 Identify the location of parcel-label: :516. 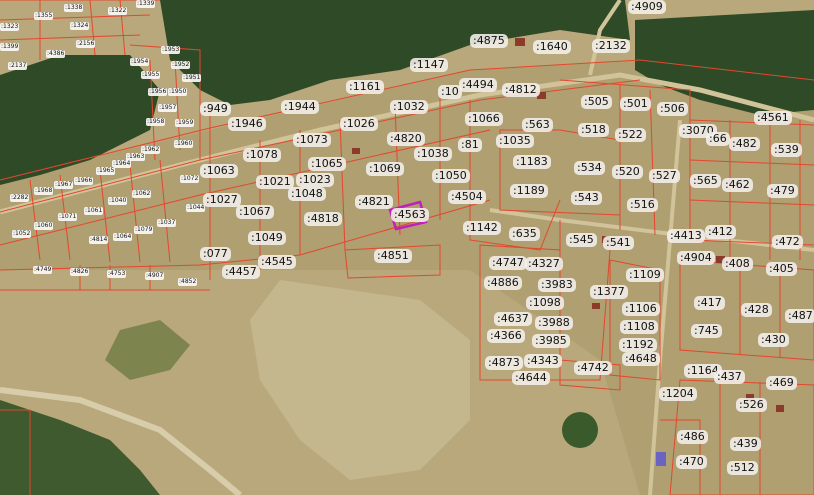
(642, 205).